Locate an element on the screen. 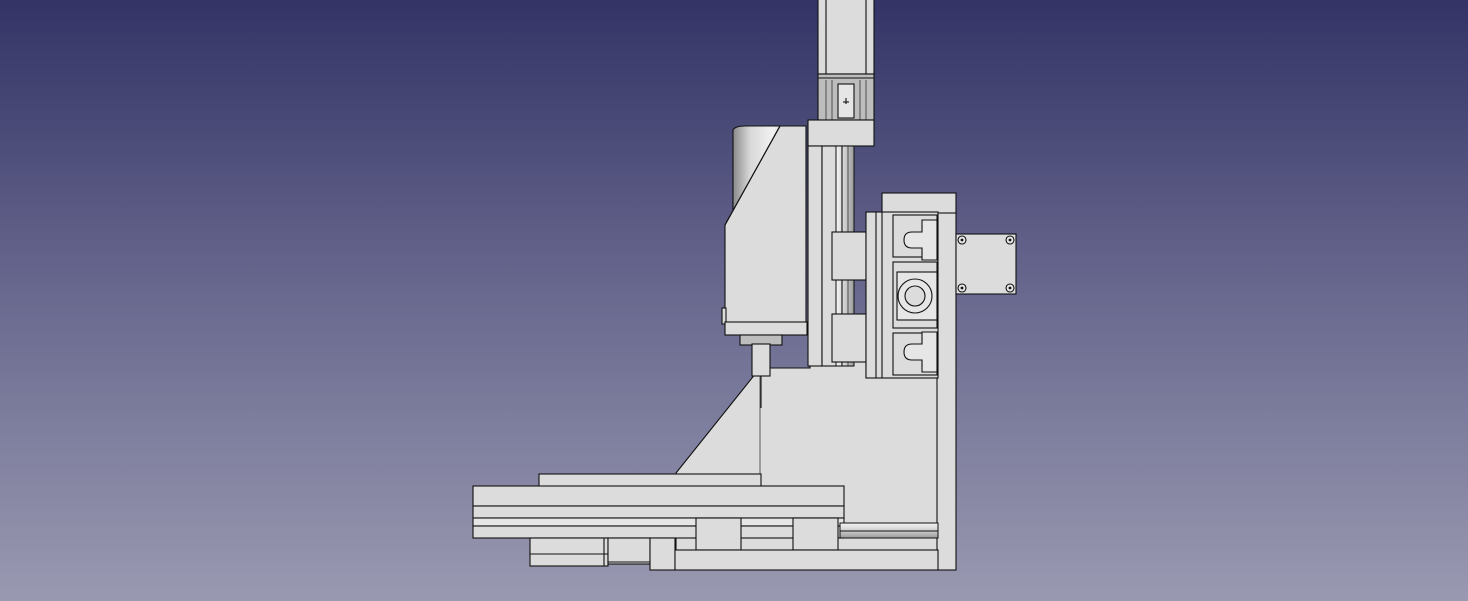  z-axis-rail is located at coordinates (837, 256).